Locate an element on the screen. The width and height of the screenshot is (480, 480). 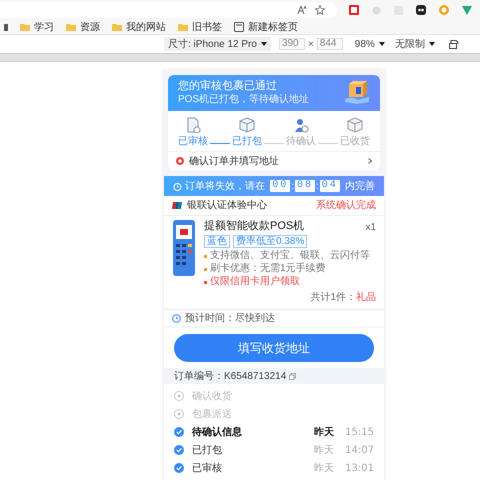
countdown-text: 订单将失效，请在 is located at coordinates (225, 187).